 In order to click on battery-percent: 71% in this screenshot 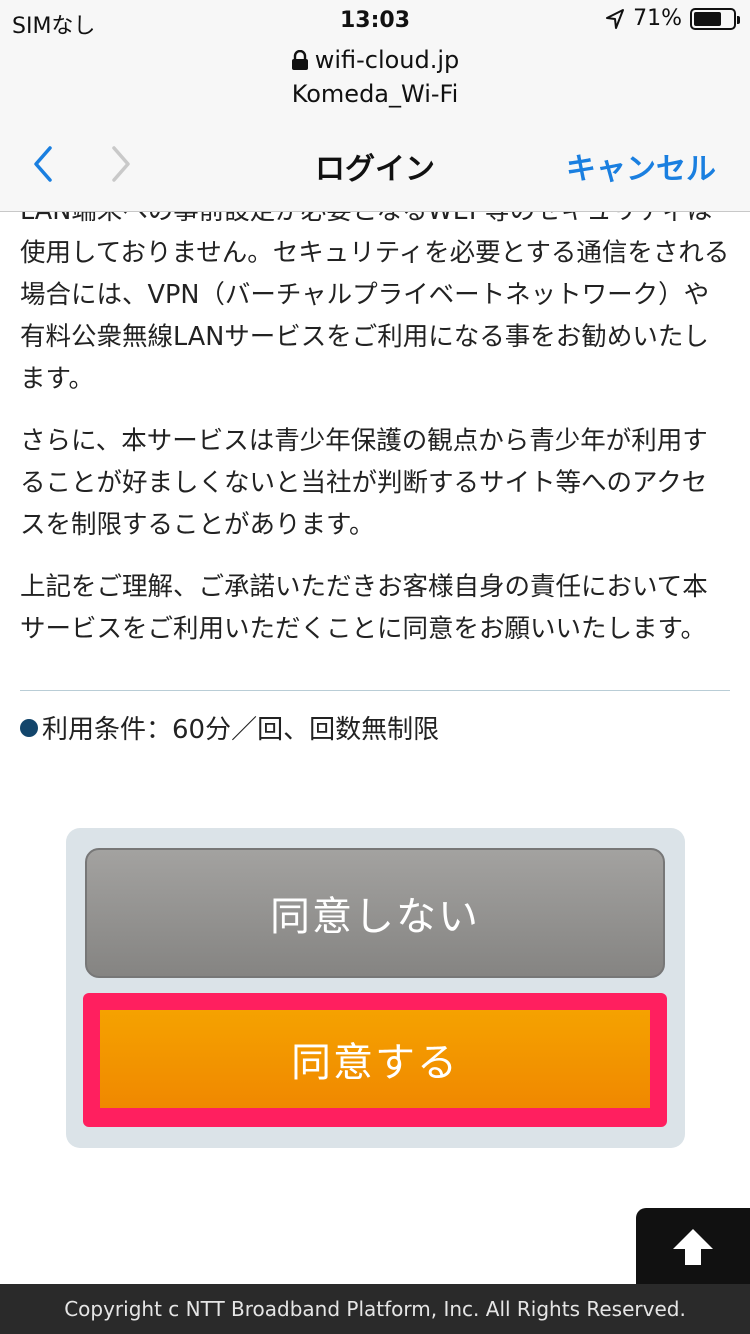, I will do `click(657, 18)`.